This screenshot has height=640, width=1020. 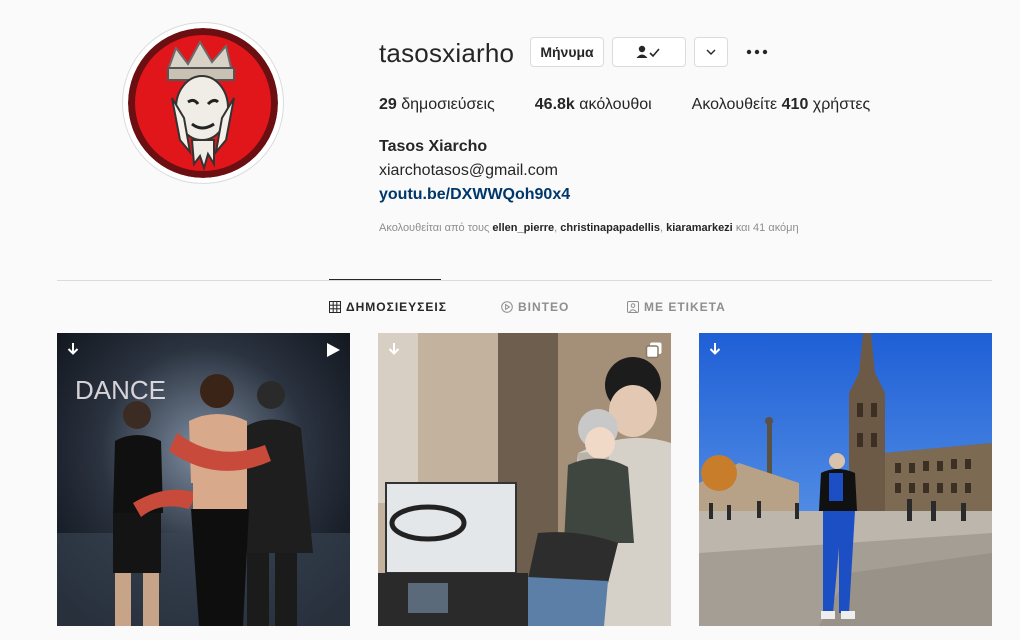 What do you see at coordinates (544, 307) in the screenshot?
I see `tab-video-label: ΒΙΝΤΕΟ` at bounding box center [544, 307].